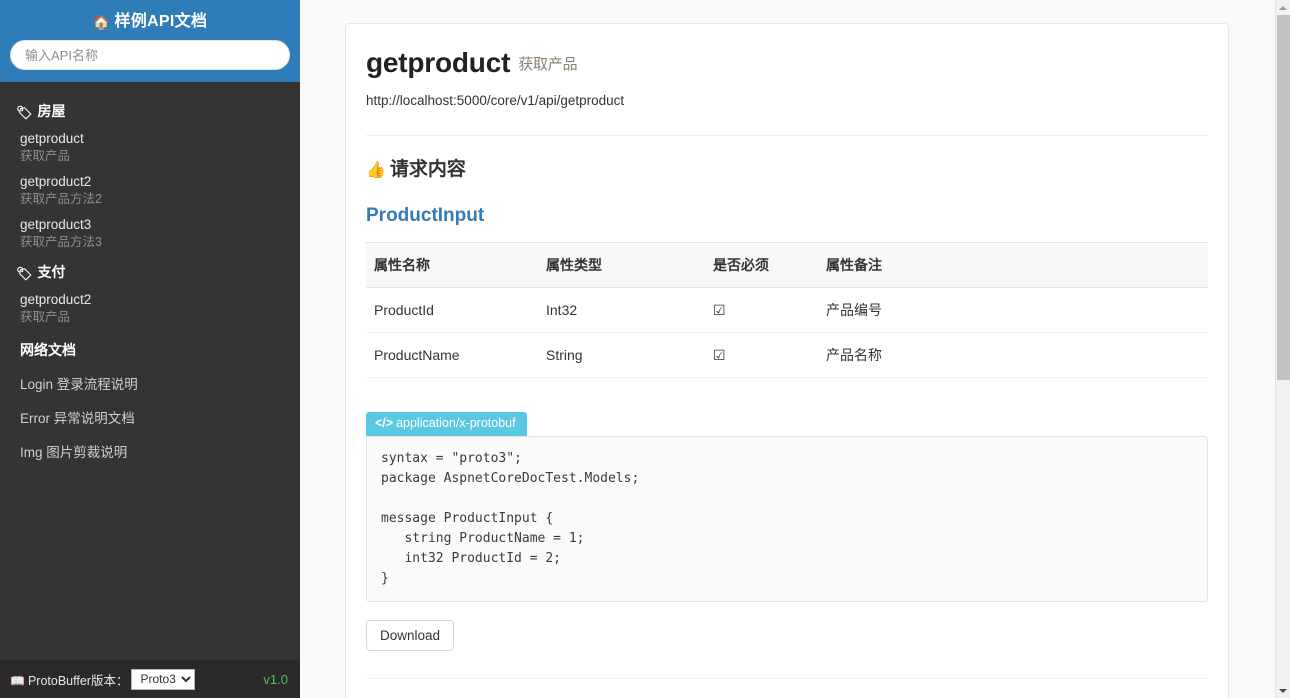  I want to click on scrollbar-thumb, so click(1283, 197).